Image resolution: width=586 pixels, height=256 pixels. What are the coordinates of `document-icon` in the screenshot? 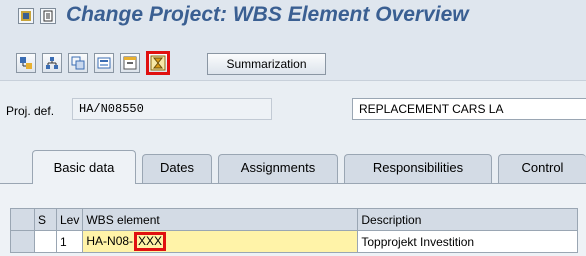 It's located at (48, 16).